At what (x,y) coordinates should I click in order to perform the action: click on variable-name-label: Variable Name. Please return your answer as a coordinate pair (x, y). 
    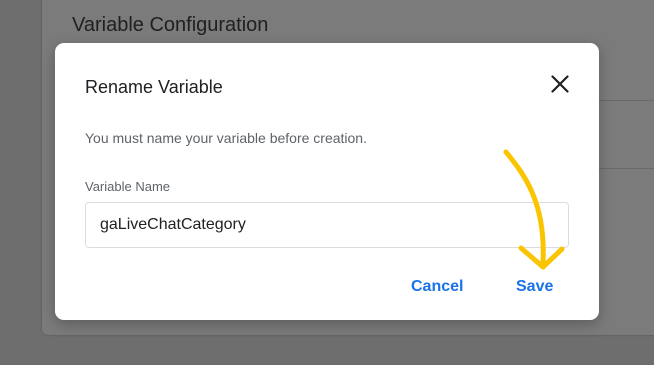
    Looking at the image, I should click on (128, 186).